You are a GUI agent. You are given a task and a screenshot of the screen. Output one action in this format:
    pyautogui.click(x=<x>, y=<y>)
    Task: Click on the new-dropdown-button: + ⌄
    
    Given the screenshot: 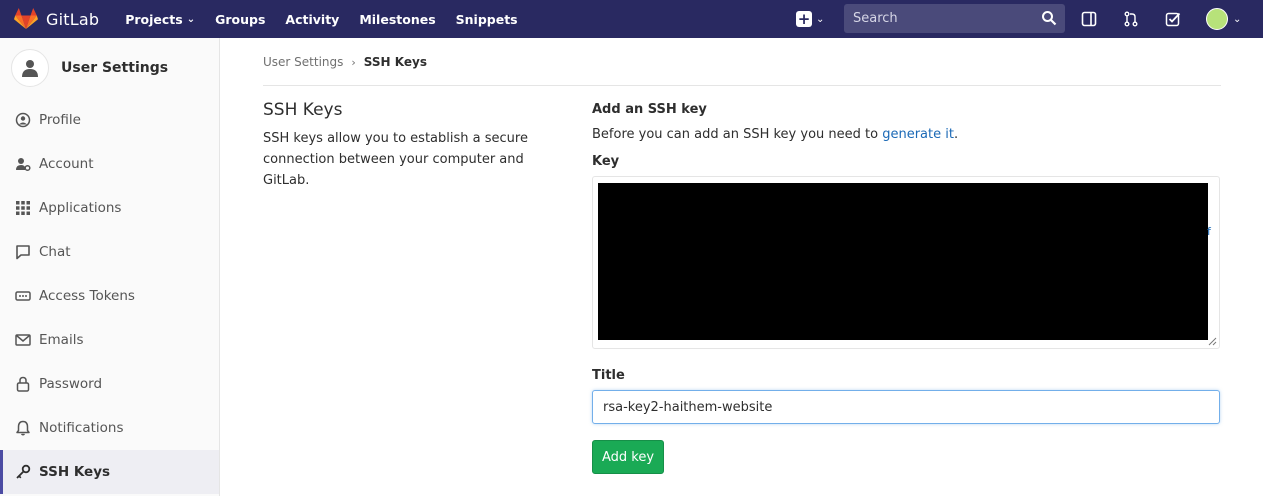 What is the action you would take?
    pyautogui.click(x=810, y=19)
    